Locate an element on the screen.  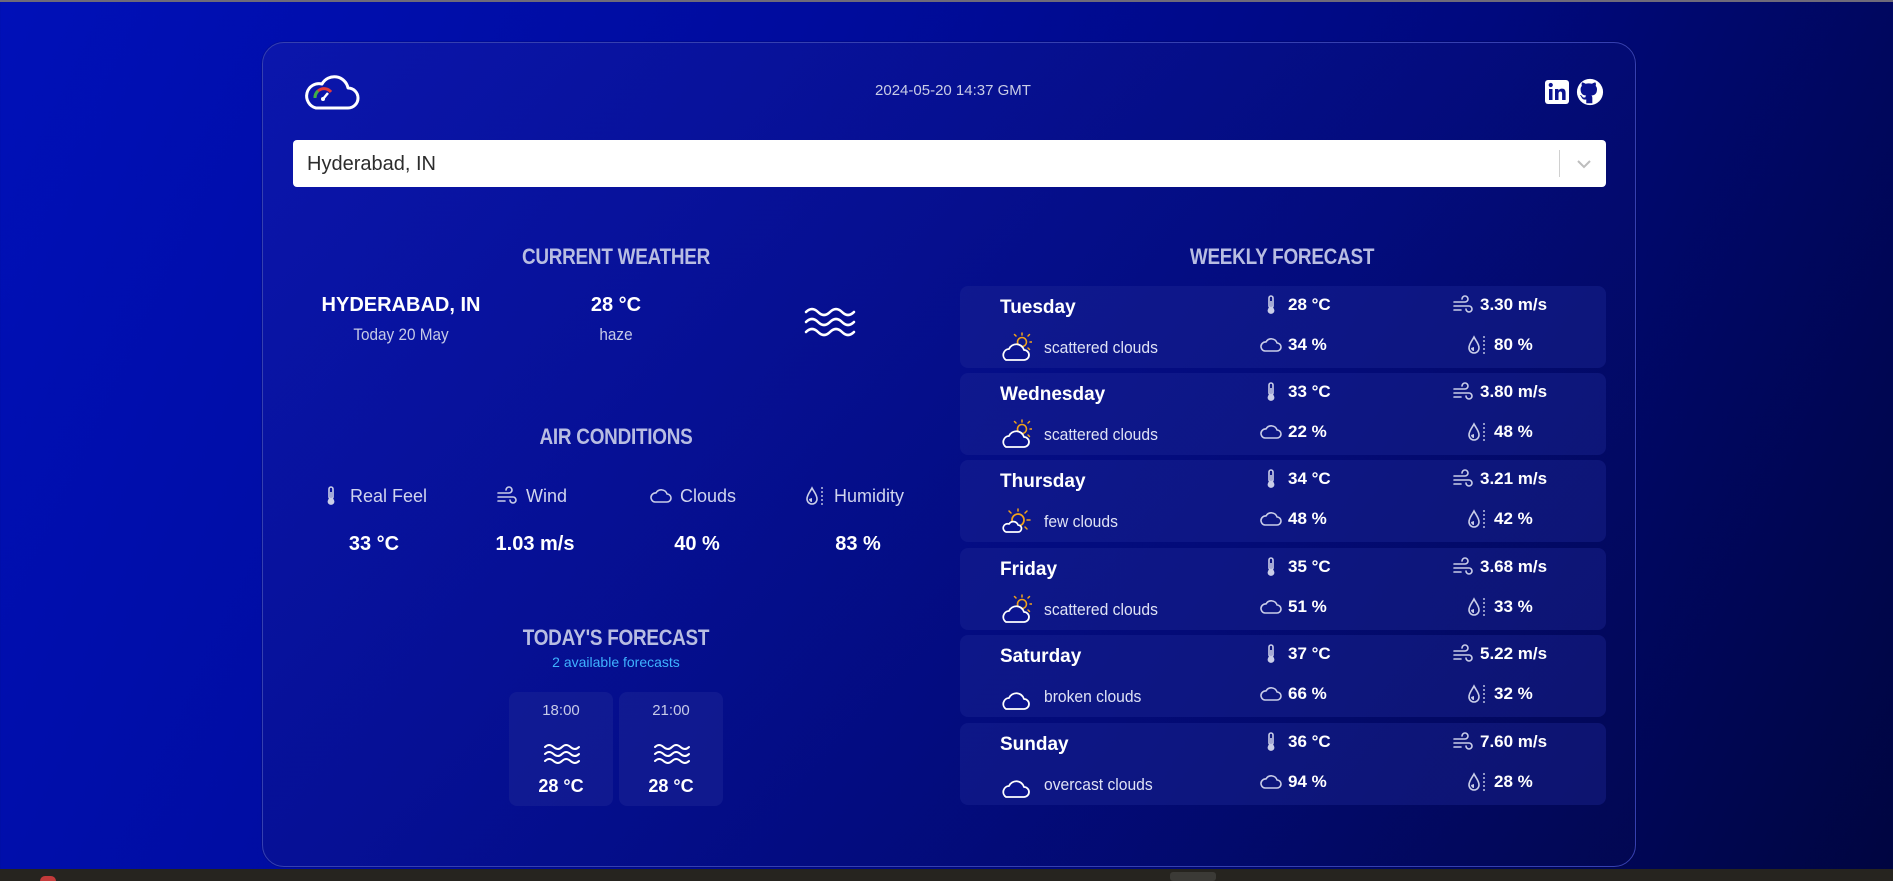
weekly-day-name: Tuesday is located at coordinates (1038, 307).